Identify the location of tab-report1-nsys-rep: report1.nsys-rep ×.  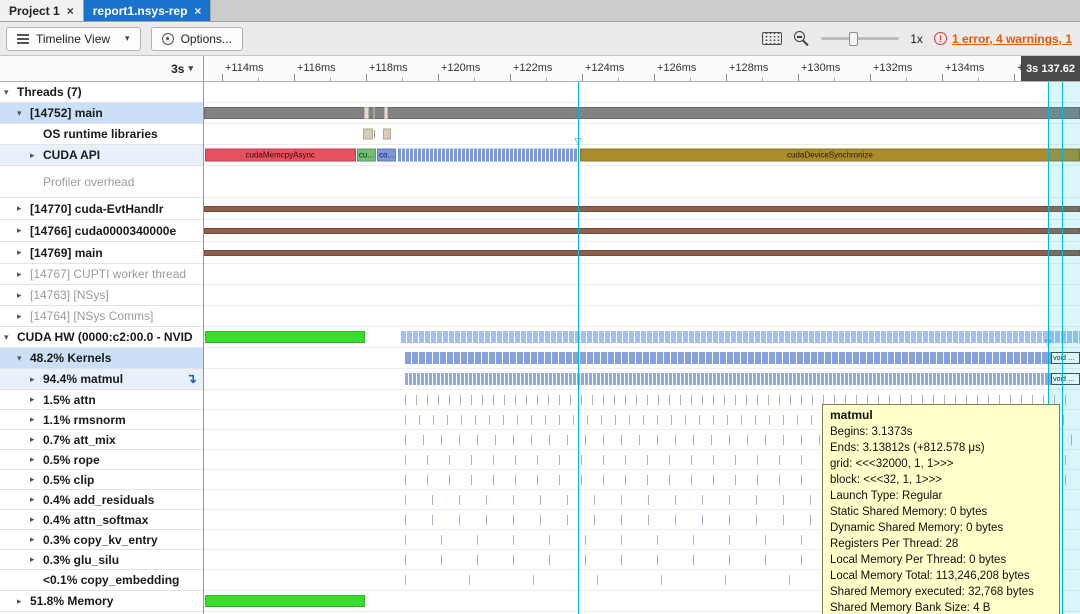
(147, 10).